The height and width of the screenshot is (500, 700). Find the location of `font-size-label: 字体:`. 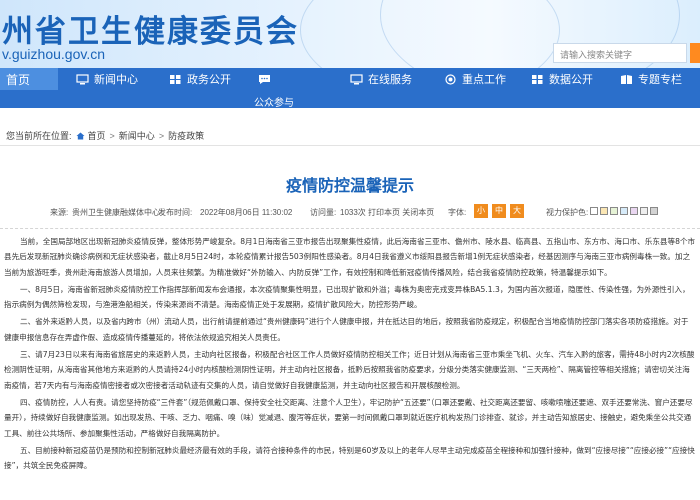

font-size-label: 字体: is located at coordinates (457, 212).